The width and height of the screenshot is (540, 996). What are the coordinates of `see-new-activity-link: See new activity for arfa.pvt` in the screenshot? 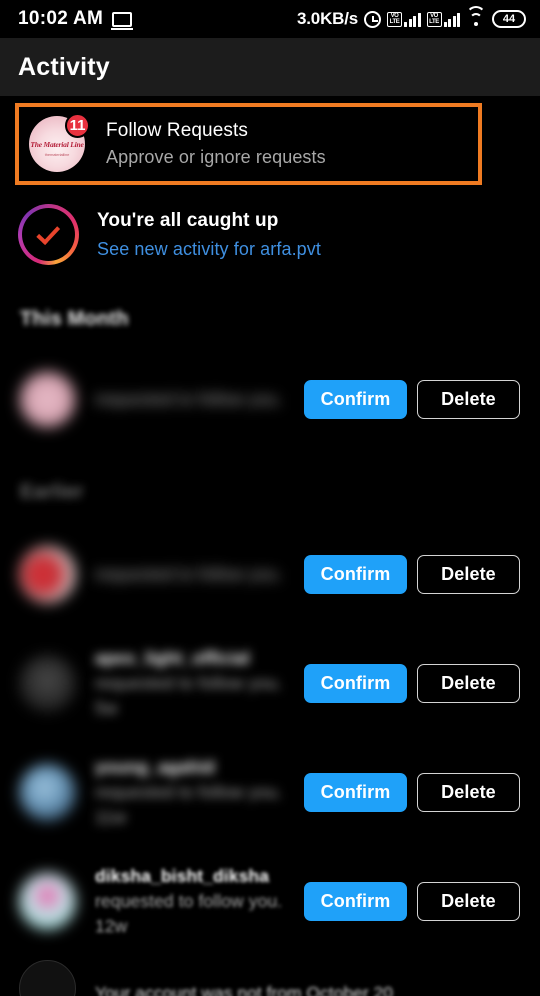 It's located at (209, 249).